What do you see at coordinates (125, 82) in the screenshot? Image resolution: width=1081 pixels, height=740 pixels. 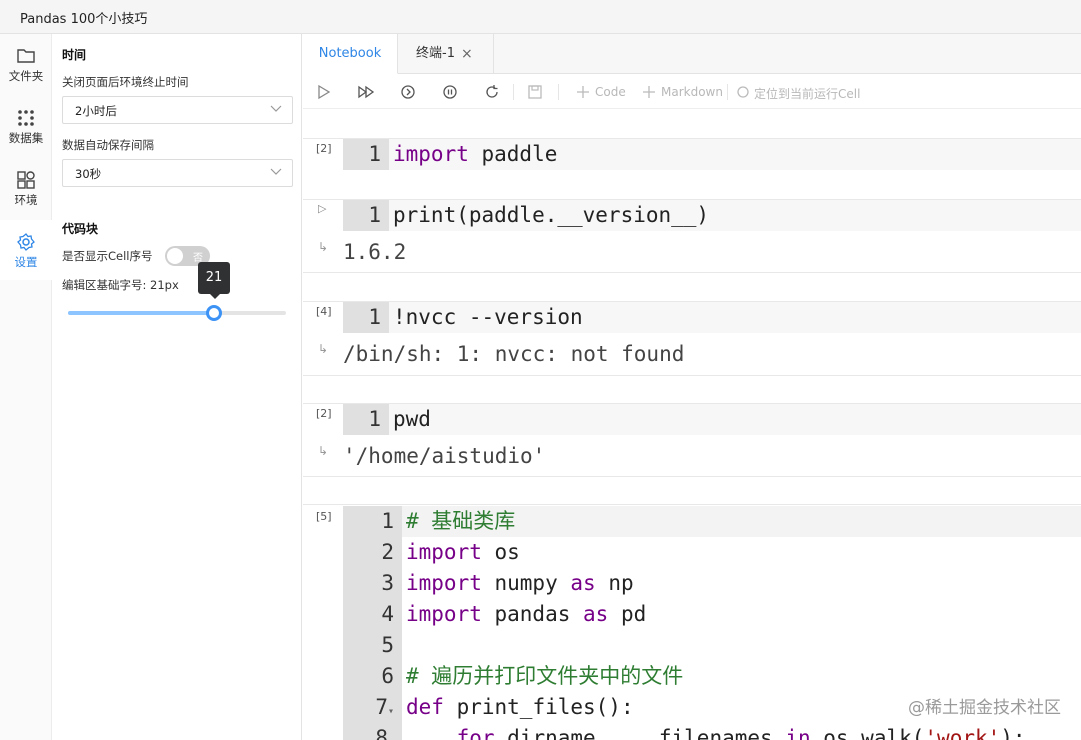 I see `close-timeout-label: 关闭页面后环境终止时间` at bounding box center [125, 82].